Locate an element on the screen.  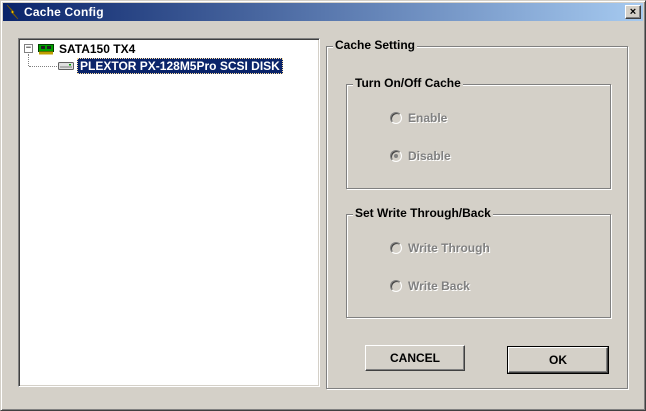
close-button: × is located at coordinates (633, 12).